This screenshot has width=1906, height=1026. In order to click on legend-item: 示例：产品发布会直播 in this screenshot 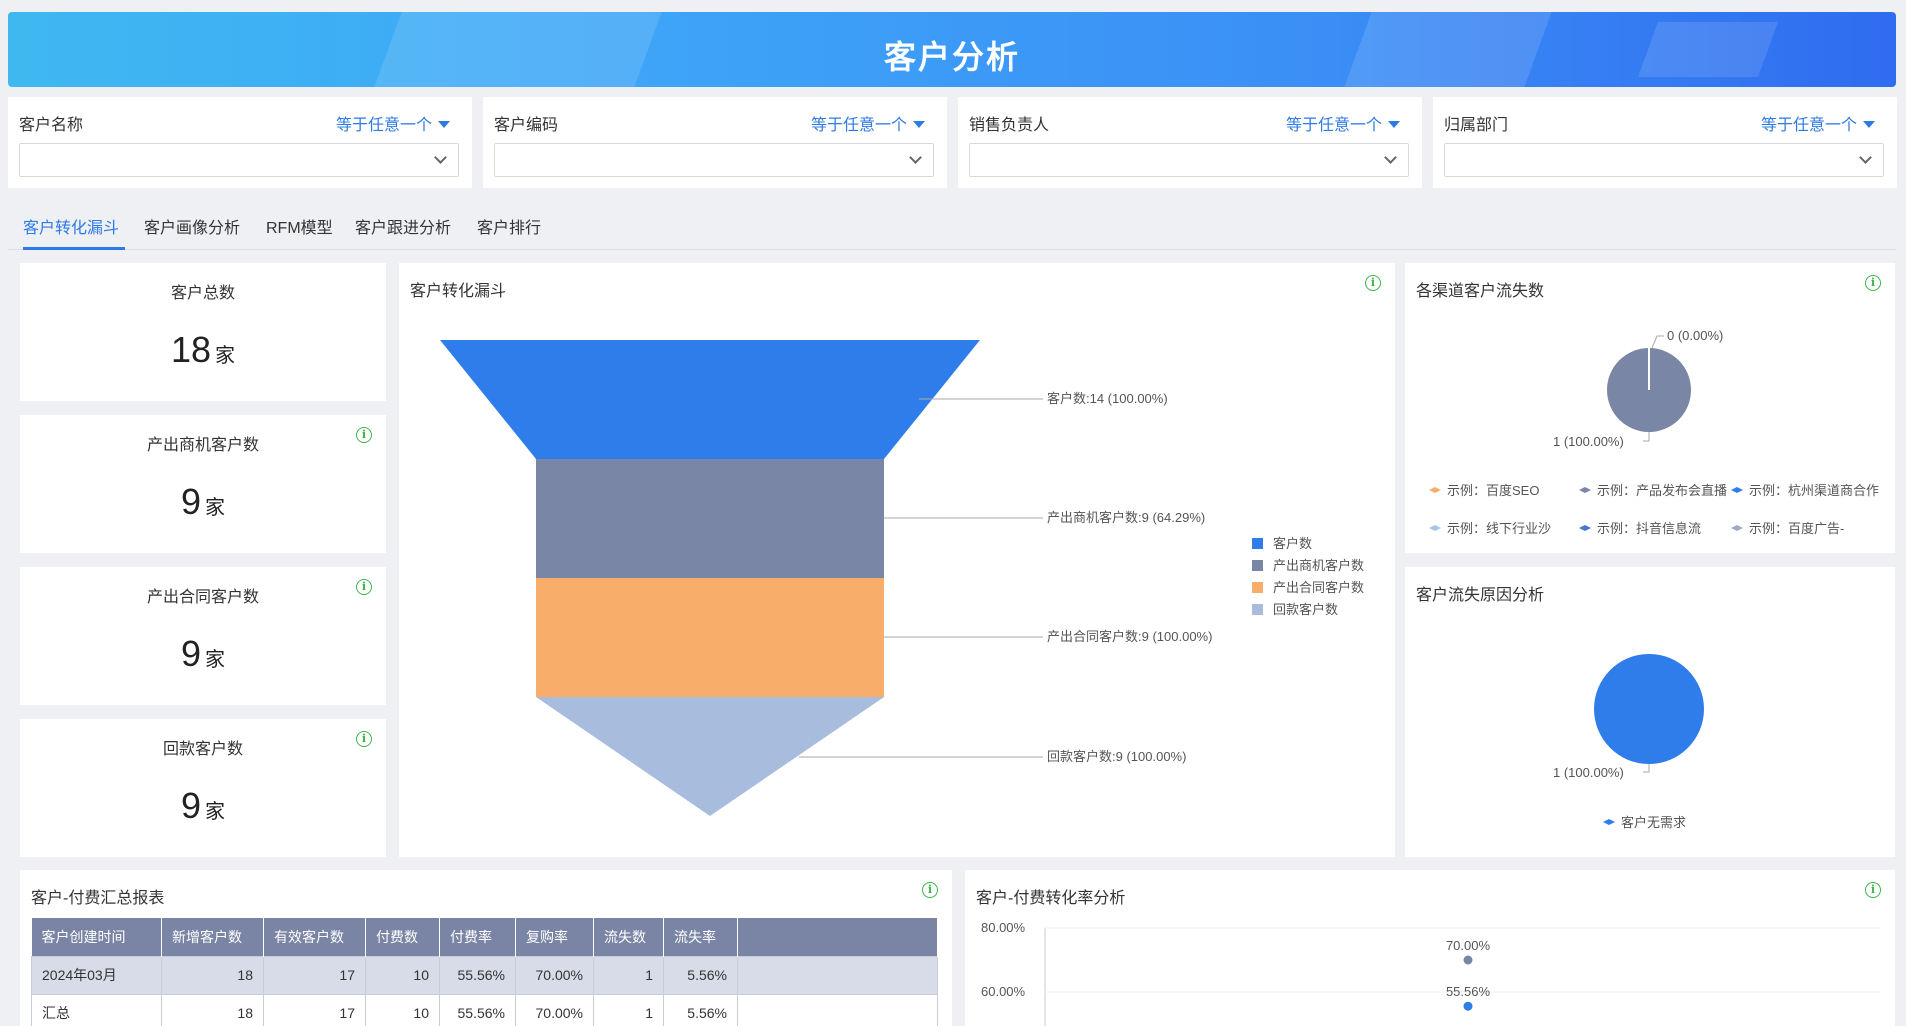, I will do `click(1662, 490)`.